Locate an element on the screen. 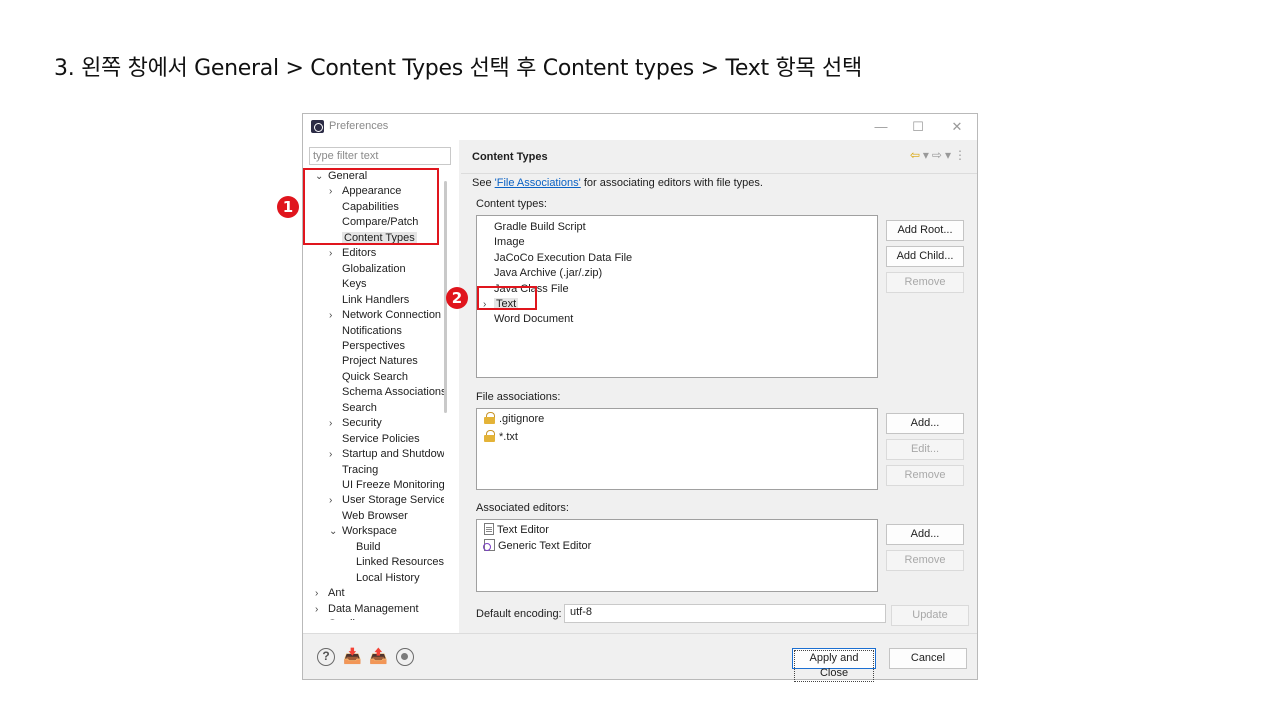  file-association-label: .gitignore is located at coordinates (522, 419).